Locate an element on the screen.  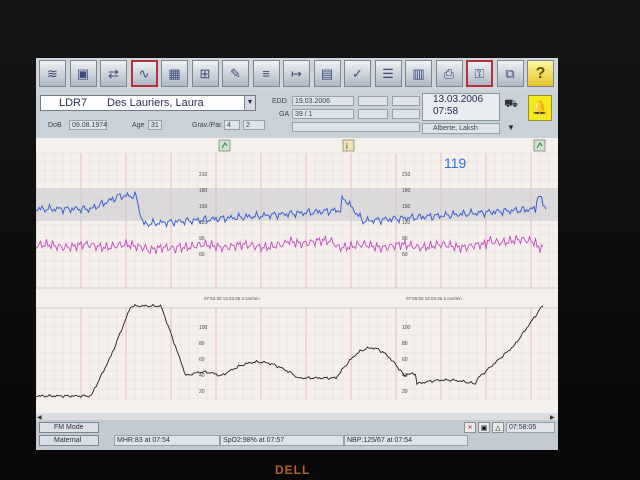
trace-view-tool-button: ∿ is located at coordinates (144, 73).